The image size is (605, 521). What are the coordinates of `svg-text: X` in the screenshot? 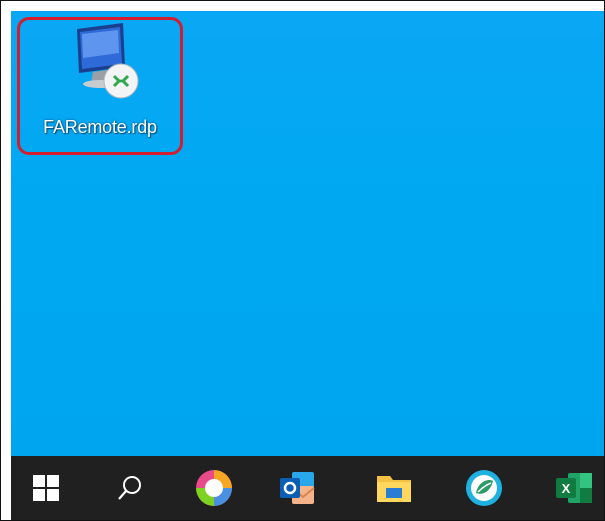 It's located at (566, 488).